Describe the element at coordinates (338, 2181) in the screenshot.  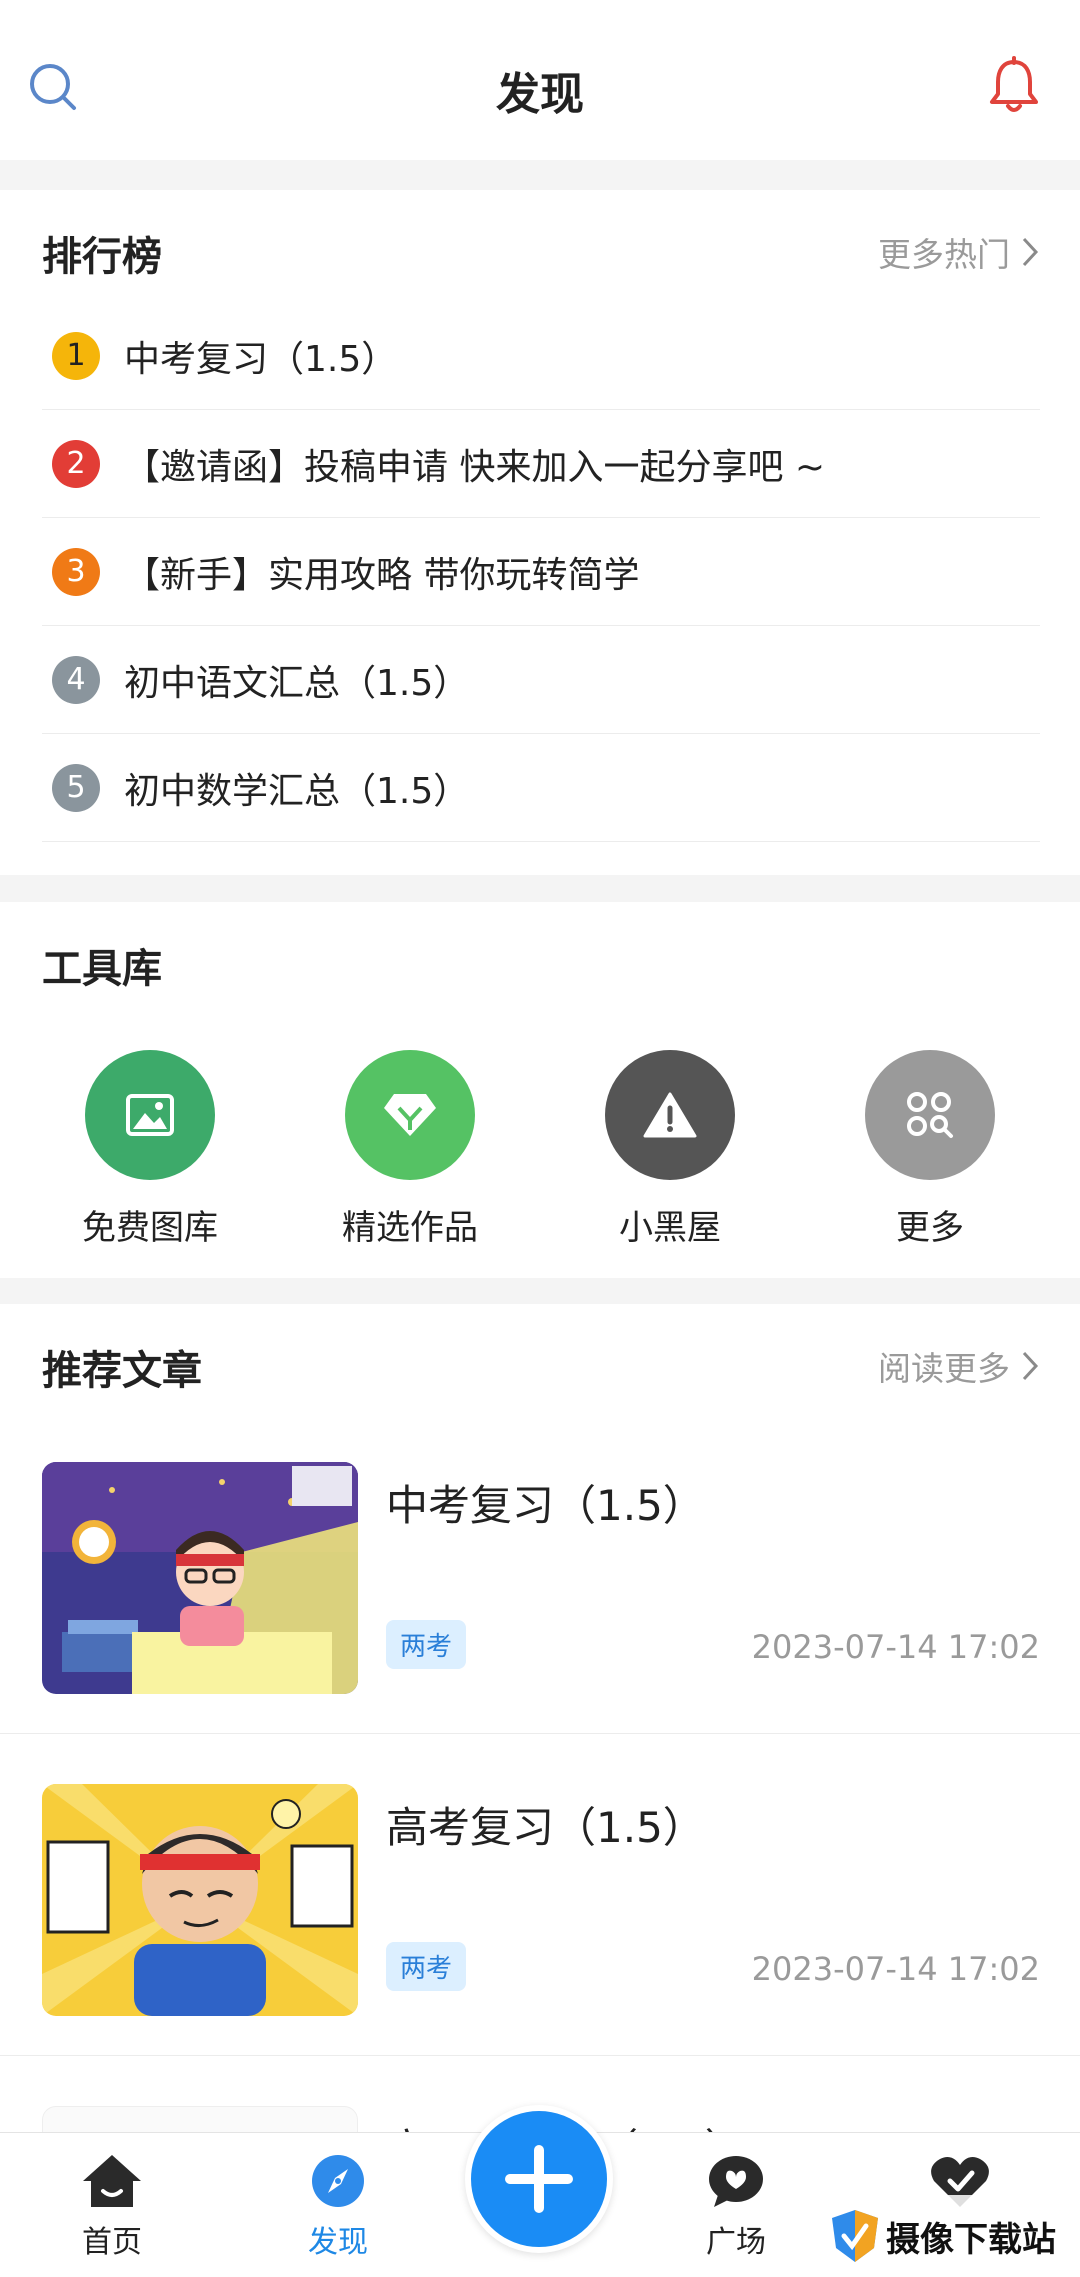
I see `compass-icon` at that location.